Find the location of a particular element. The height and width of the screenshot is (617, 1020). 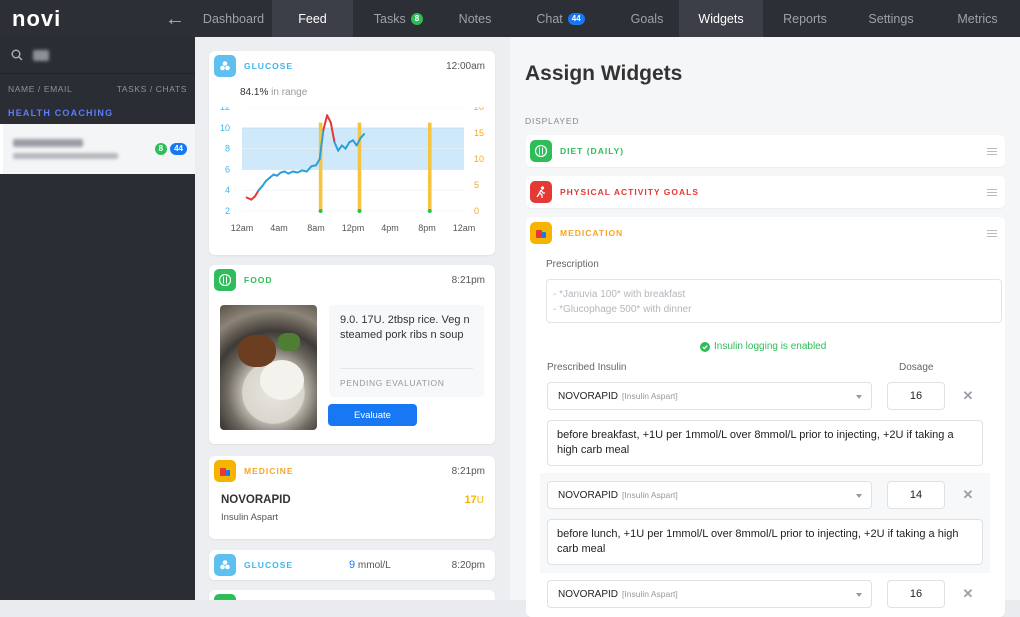

glucose-card-header: GLUCOSE 12:00am is located at coordinates (352, 66).